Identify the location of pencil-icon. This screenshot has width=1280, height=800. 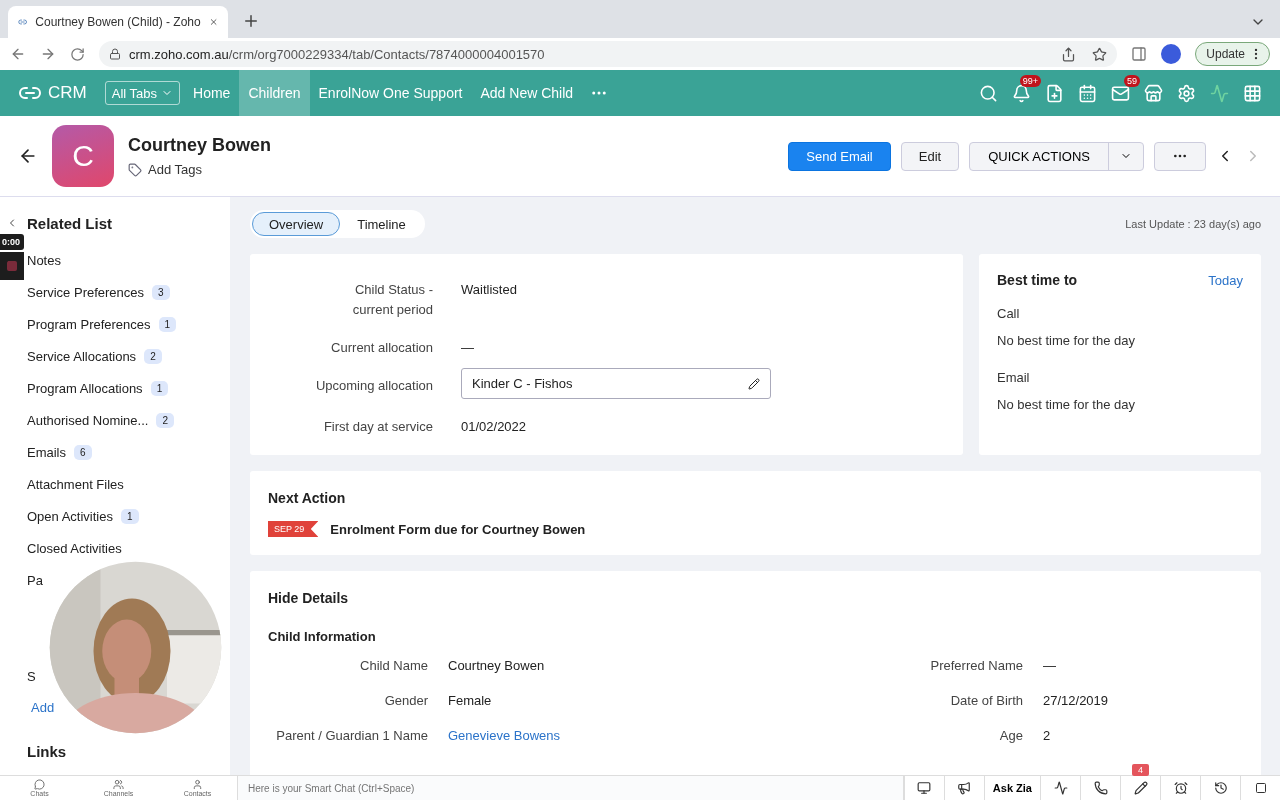
(754, 383).